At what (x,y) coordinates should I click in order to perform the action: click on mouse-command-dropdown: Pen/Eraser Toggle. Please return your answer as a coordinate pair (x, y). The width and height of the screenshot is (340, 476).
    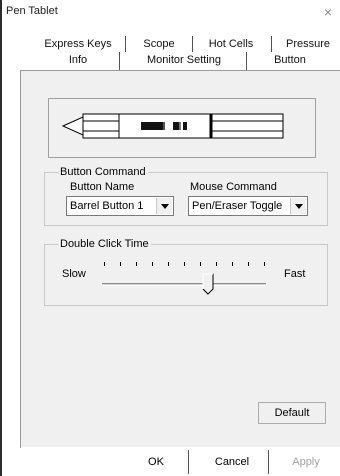
    Looking at the image, I should click on (248, 206).